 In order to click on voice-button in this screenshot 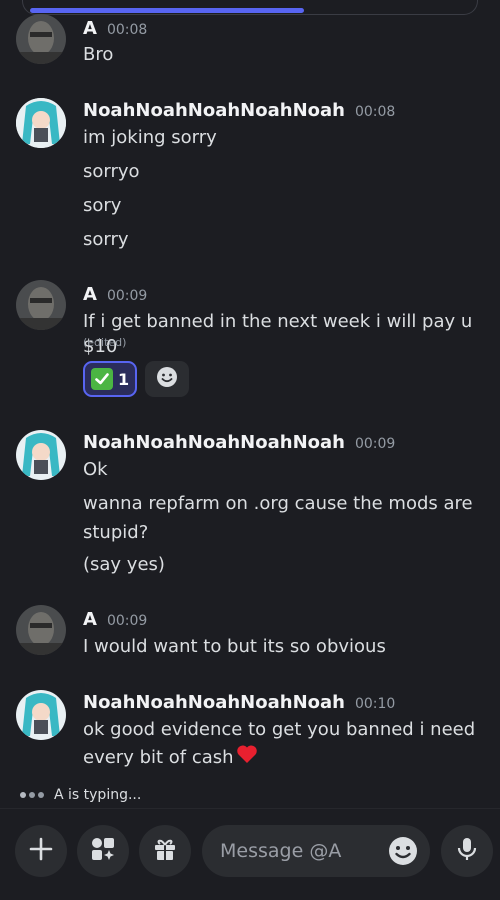, I will do `click(467, 851)`.